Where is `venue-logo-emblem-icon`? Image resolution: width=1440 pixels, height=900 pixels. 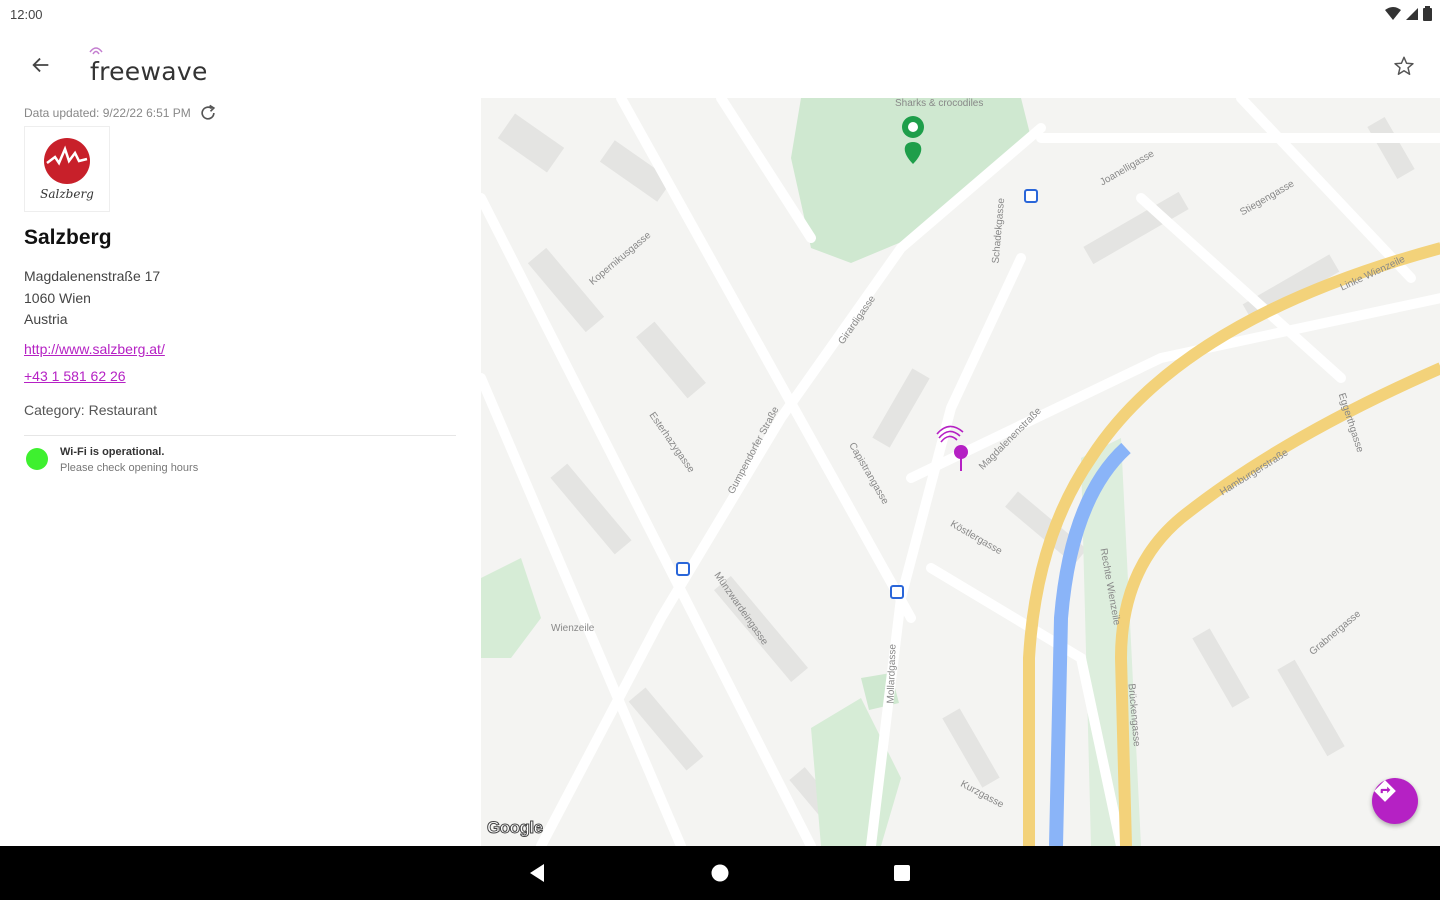 venue-logo-emblem-icon is located at coordinates (67, 161).